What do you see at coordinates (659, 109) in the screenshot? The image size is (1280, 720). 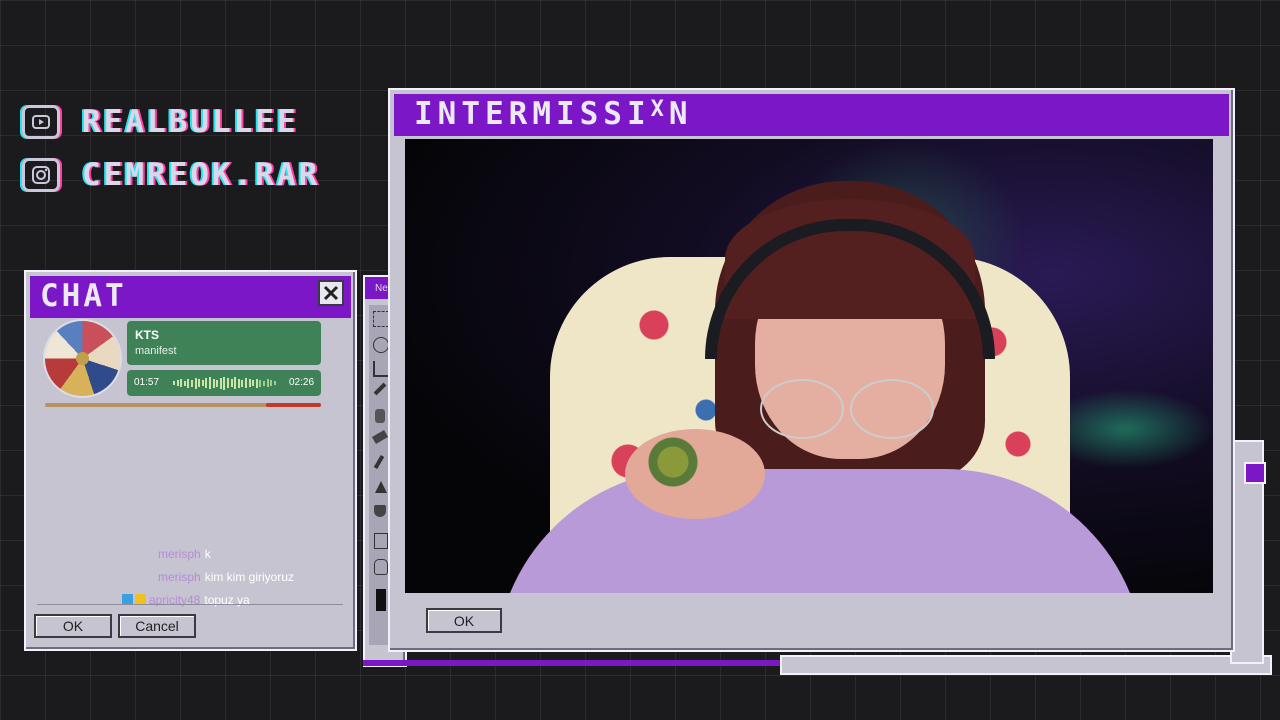 I see `intermission-title-glyph: X` at bounding box center [659, 109].